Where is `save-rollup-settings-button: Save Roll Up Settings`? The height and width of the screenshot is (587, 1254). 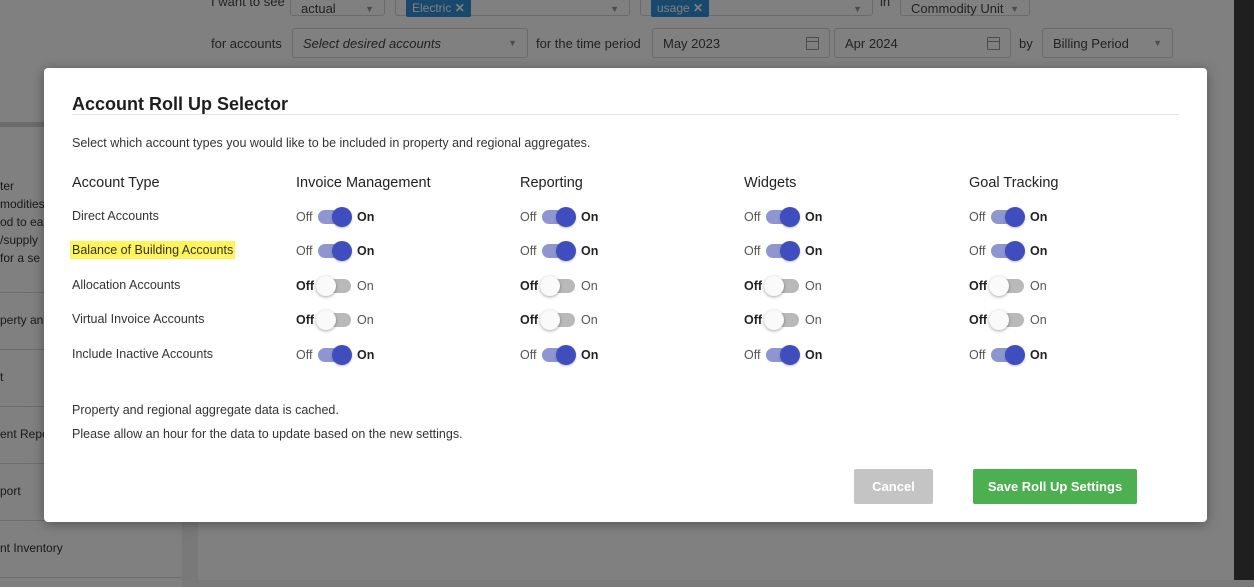
save-rollup-settings-button: Save Roll Up Settings is located at coordinates (1055, 486).